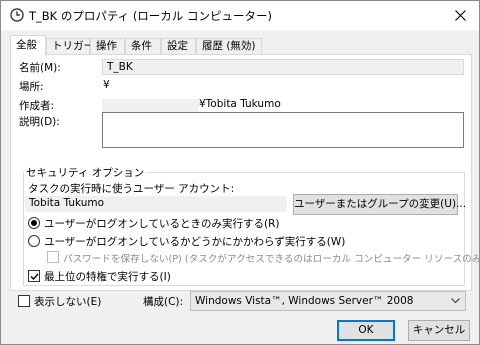 The image size is (480, 345). Describe the element at coordinates (178, 46) in the screenshot. I see `tab-settings: 設定` at that location.